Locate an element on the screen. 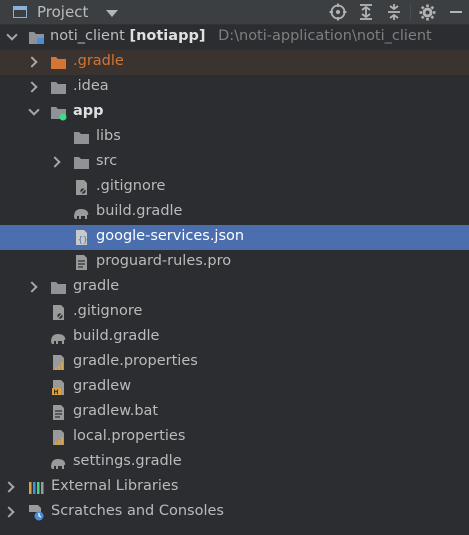 The width and height of the screenshot is (469, 535). shell-script-icon: H is located at coordinates (58, 388).